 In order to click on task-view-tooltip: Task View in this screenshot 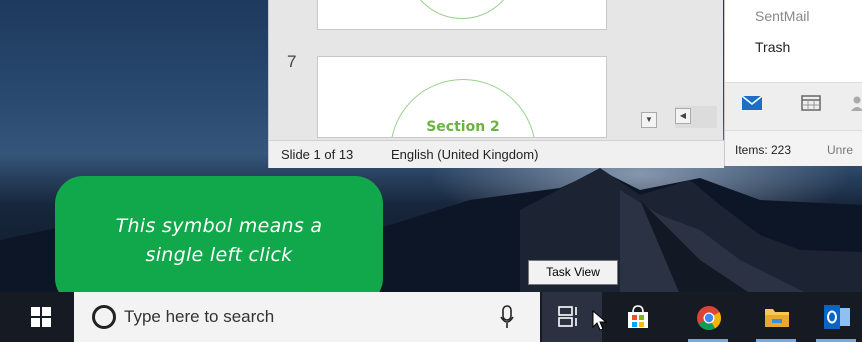, I will do `click(573, 272)`.